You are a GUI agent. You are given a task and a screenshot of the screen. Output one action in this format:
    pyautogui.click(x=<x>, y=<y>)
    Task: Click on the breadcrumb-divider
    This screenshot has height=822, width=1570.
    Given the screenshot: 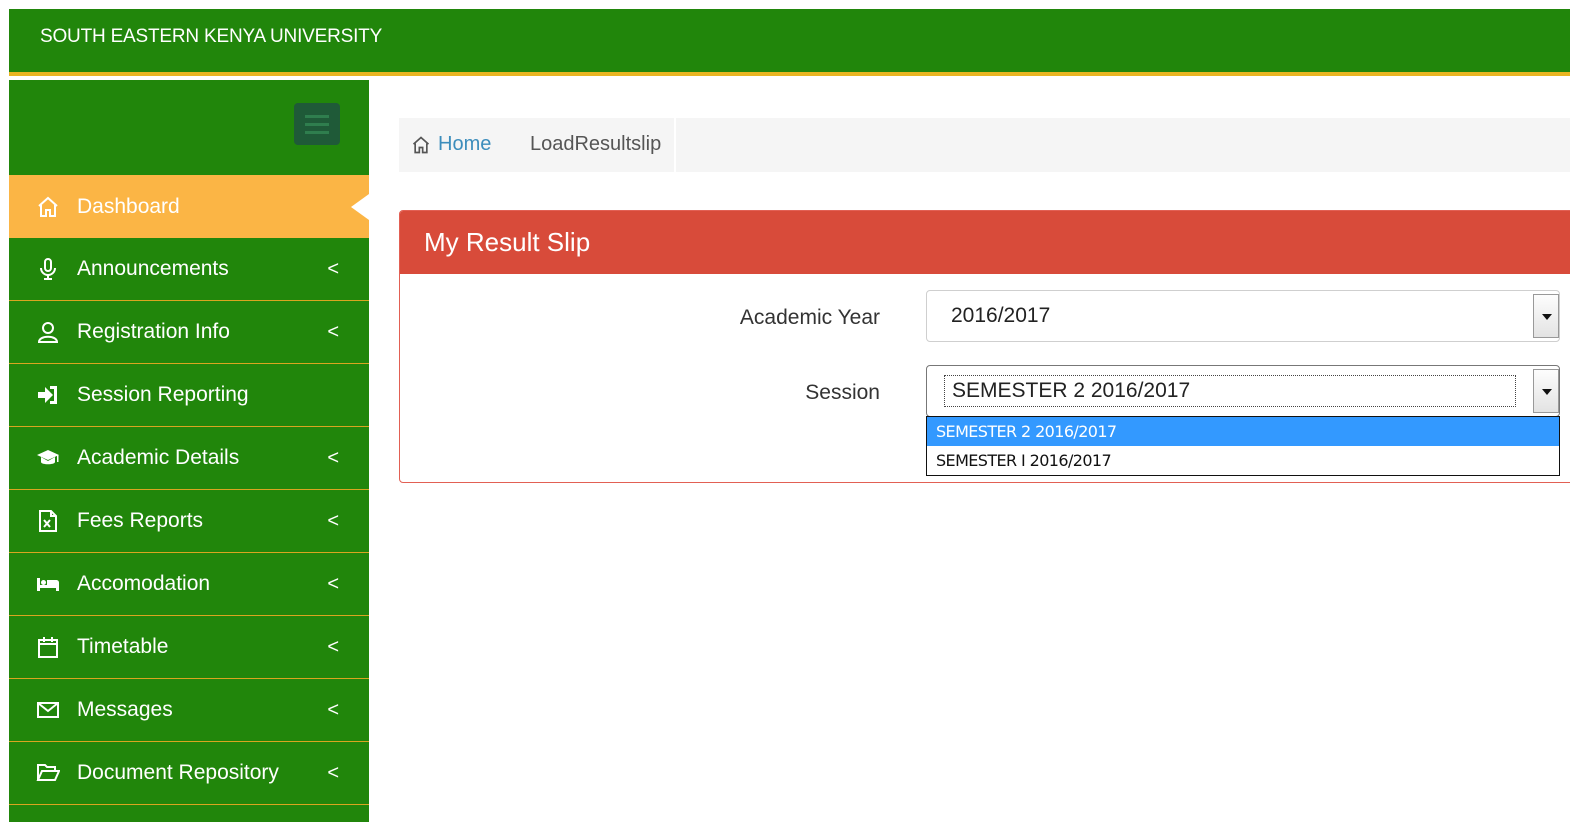 What is the action you would take?
    pyautogui.click(x=675, y=145)
    